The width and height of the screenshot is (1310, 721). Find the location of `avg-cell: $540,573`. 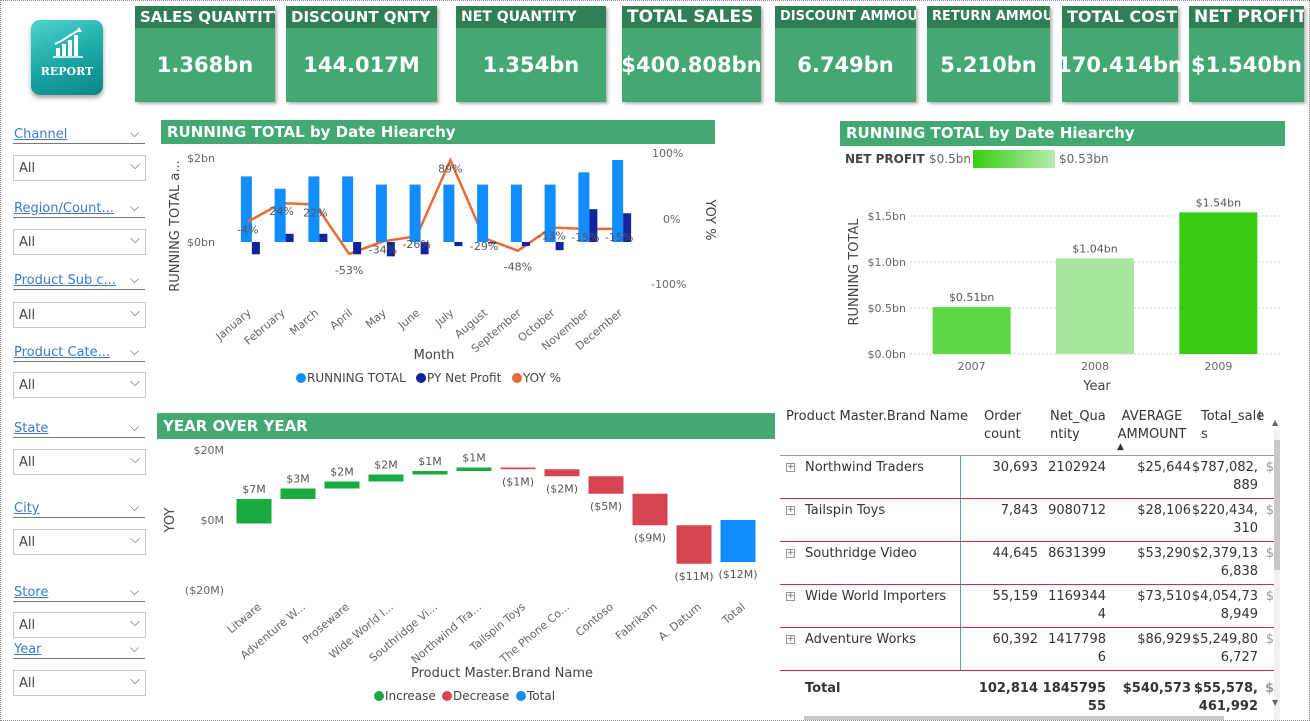

avg-cell: $540,573 is located at coordinates (1156, 688).